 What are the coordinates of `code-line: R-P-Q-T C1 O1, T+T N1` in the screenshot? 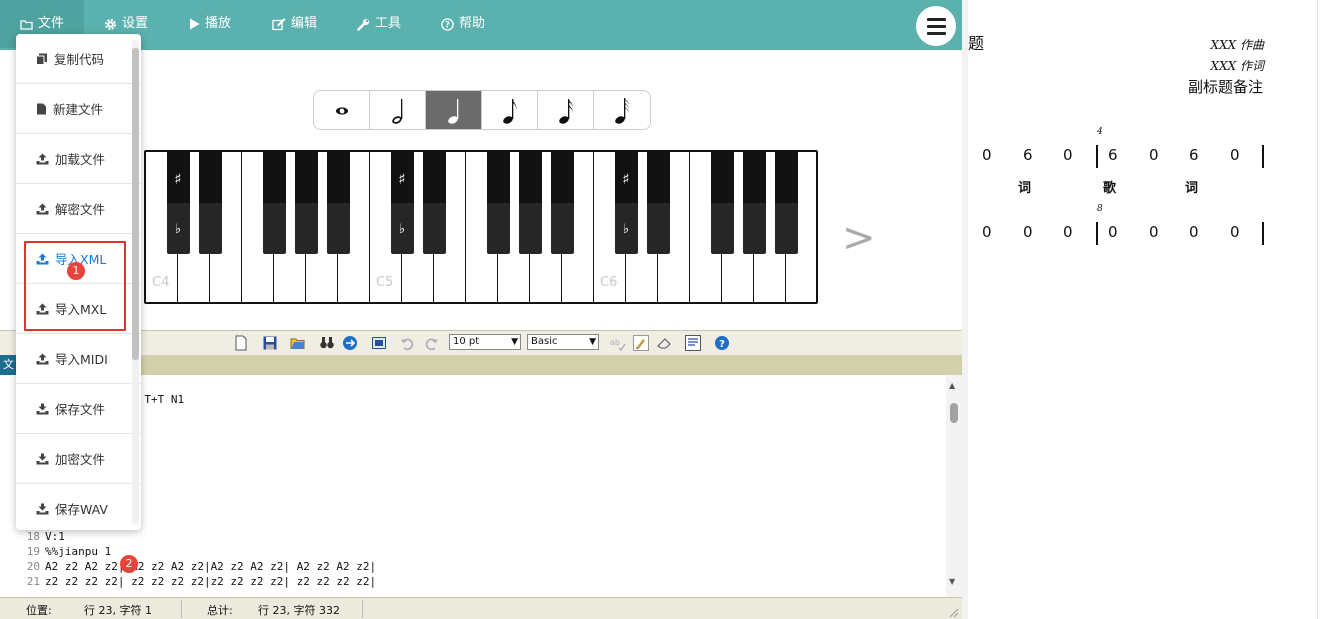 It's located at (470, 400).